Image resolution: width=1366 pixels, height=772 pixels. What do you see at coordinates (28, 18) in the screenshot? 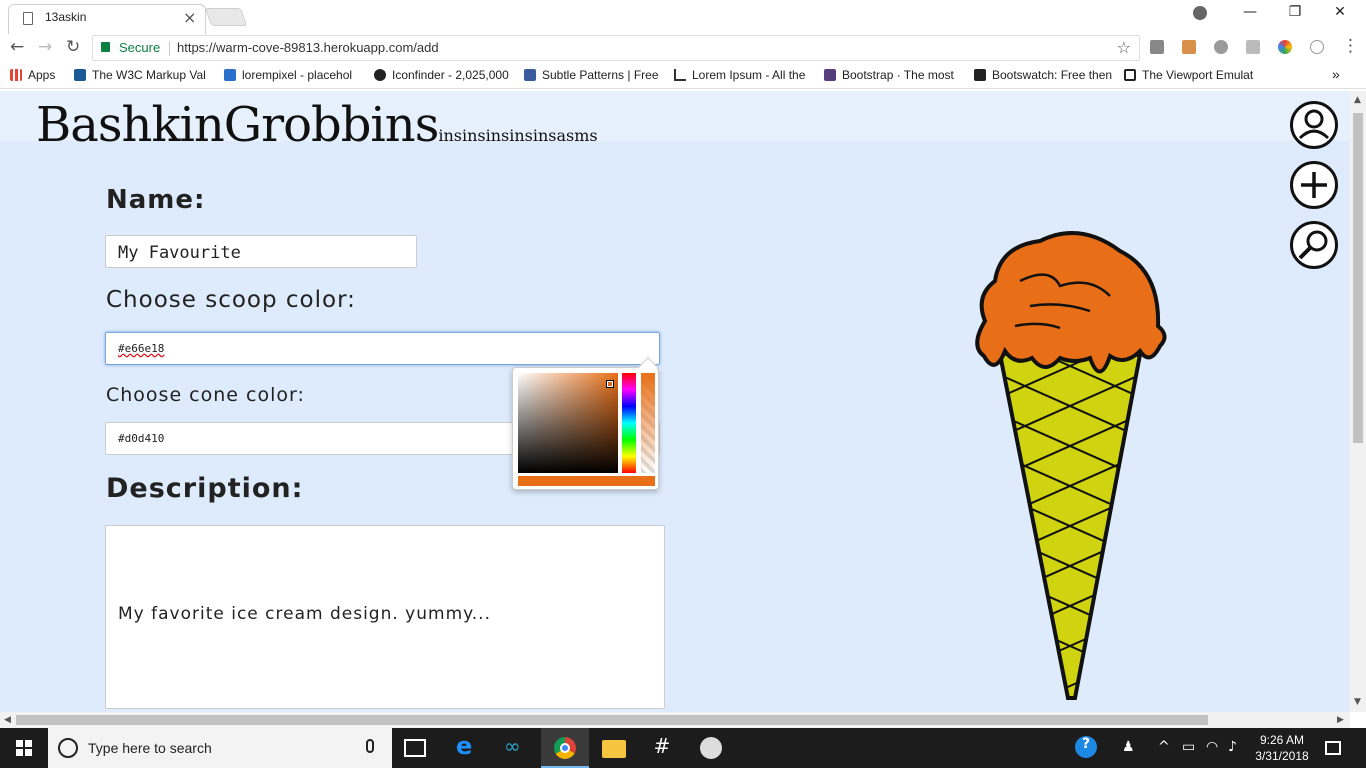
I see `page-icon` at bounding box center [28, 18].